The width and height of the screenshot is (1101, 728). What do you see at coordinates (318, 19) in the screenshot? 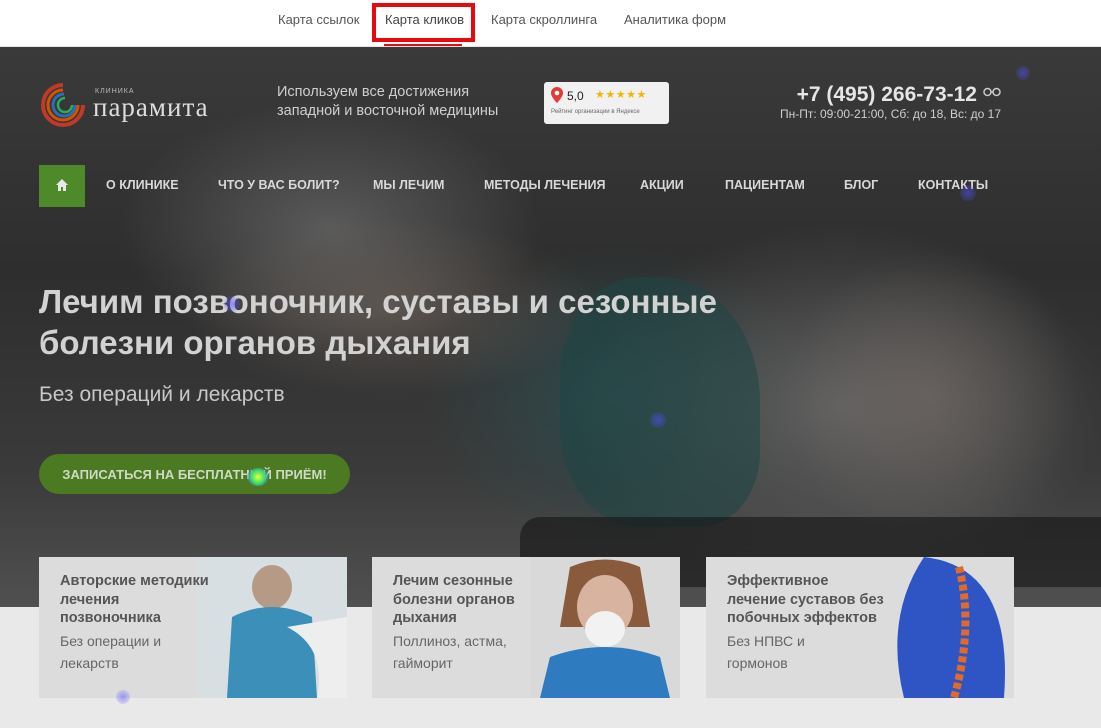
I see `tab-link-map: Карта ссылок` at bounding box center [318, 19].